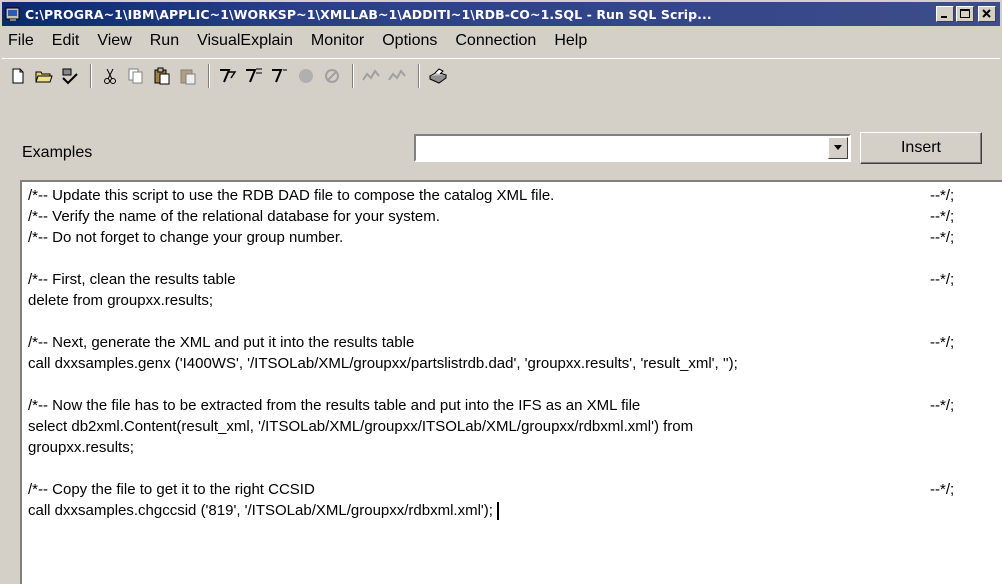 The width and height of the screenshot is (1002, 584). I want to click on explain-disabled-icon, so click(397, 74).